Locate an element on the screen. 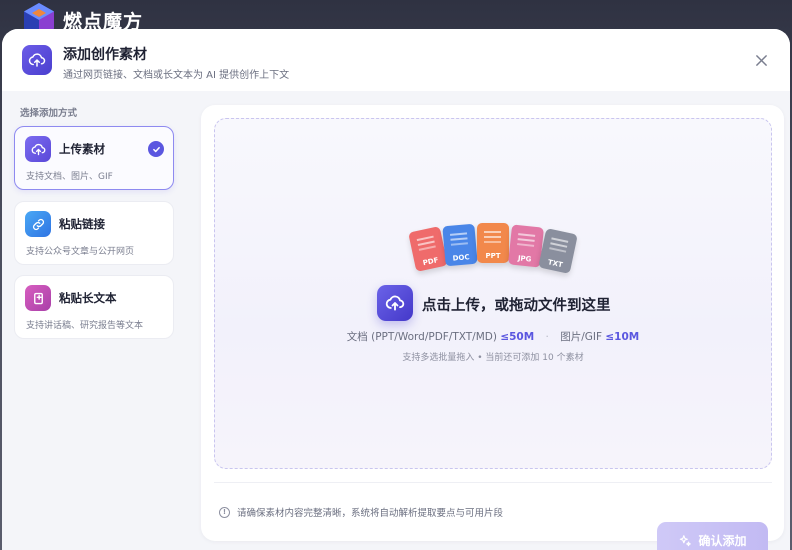  close-icon is located at coordinates (761, 60).